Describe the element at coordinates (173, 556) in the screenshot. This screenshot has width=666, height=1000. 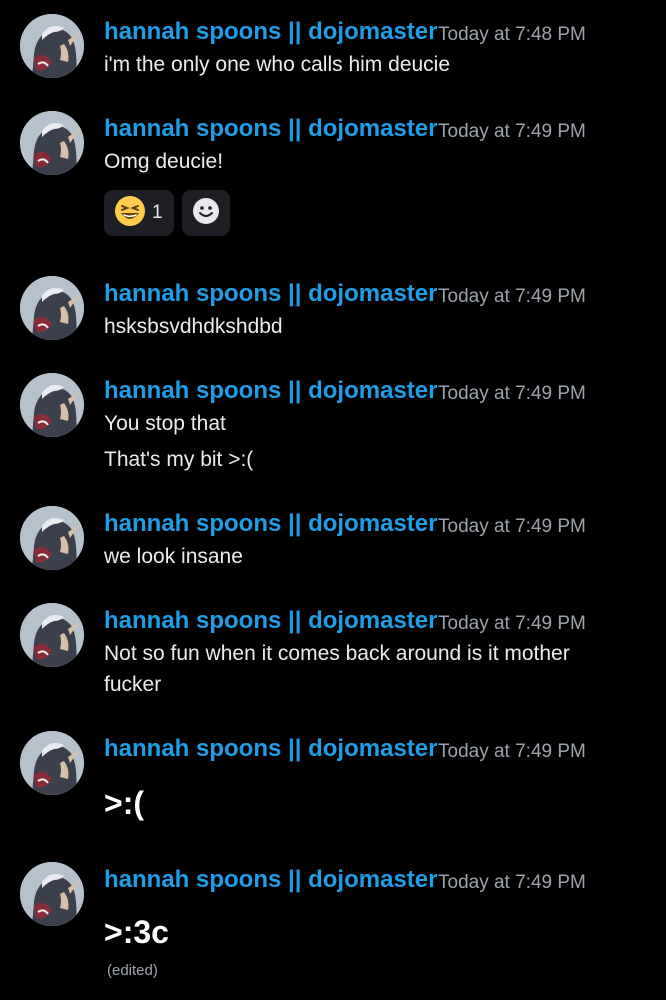
I see `message-text: we look insane` at that location.